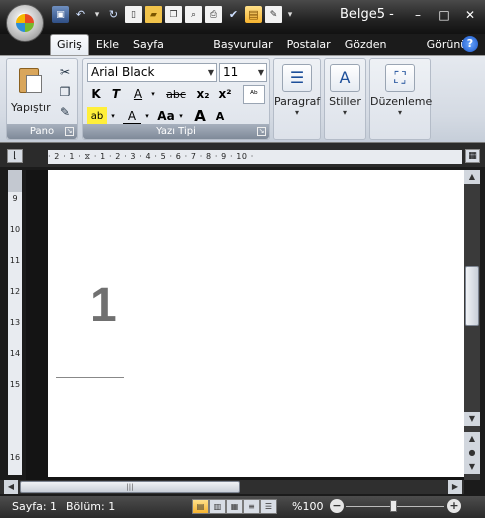 This screenshot has width=485, height=518. What do you see at coordinates (65, 112) in the screenshot?
I see `format-painter-icon: ✎` at bounding box center [65, 112].